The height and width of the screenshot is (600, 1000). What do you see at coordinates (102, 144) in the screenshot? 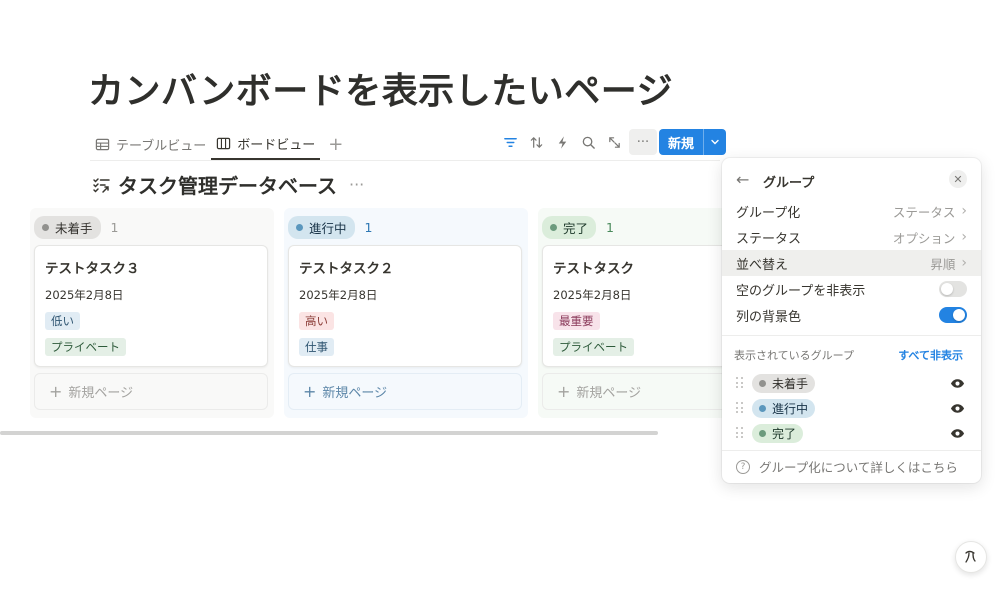
I see `table-icon` at bounding box center [102, 144].